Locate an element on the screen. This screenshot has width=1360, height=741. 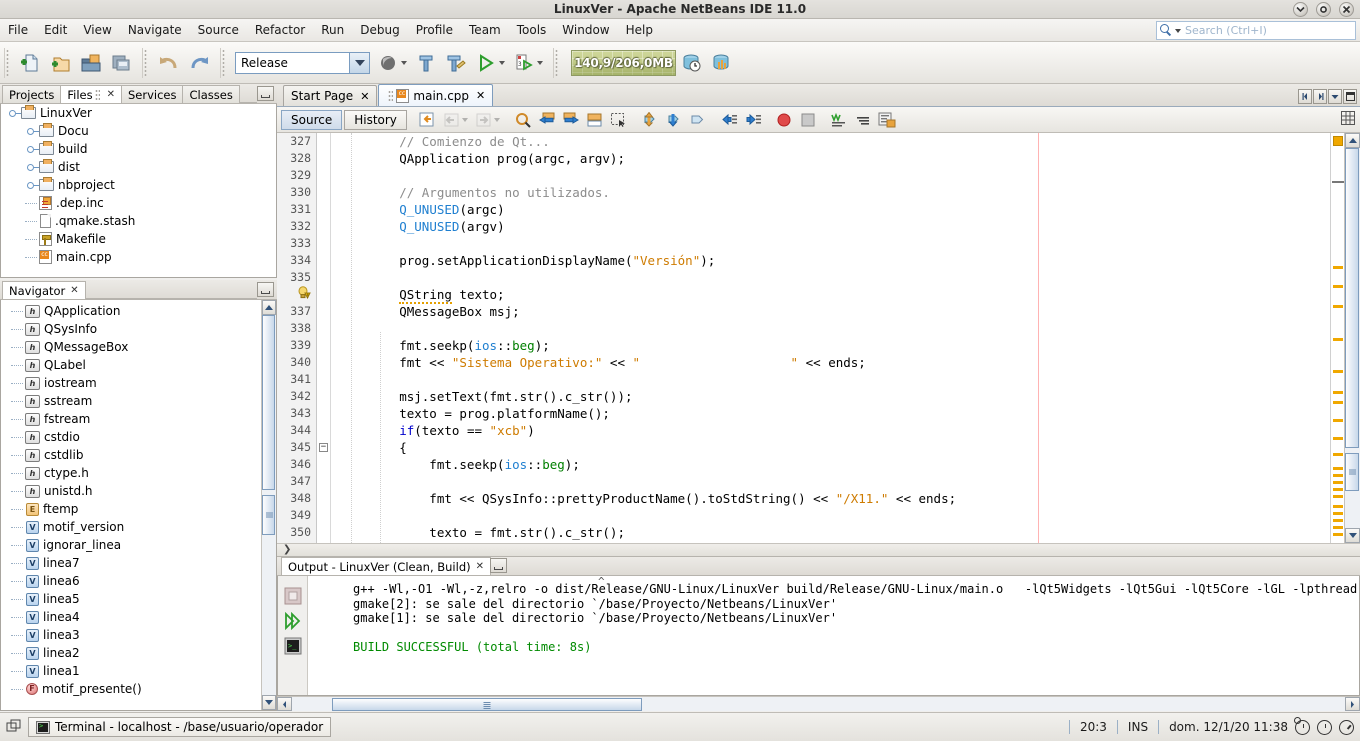
line-number: 344 is located at coordinates (296, 430).